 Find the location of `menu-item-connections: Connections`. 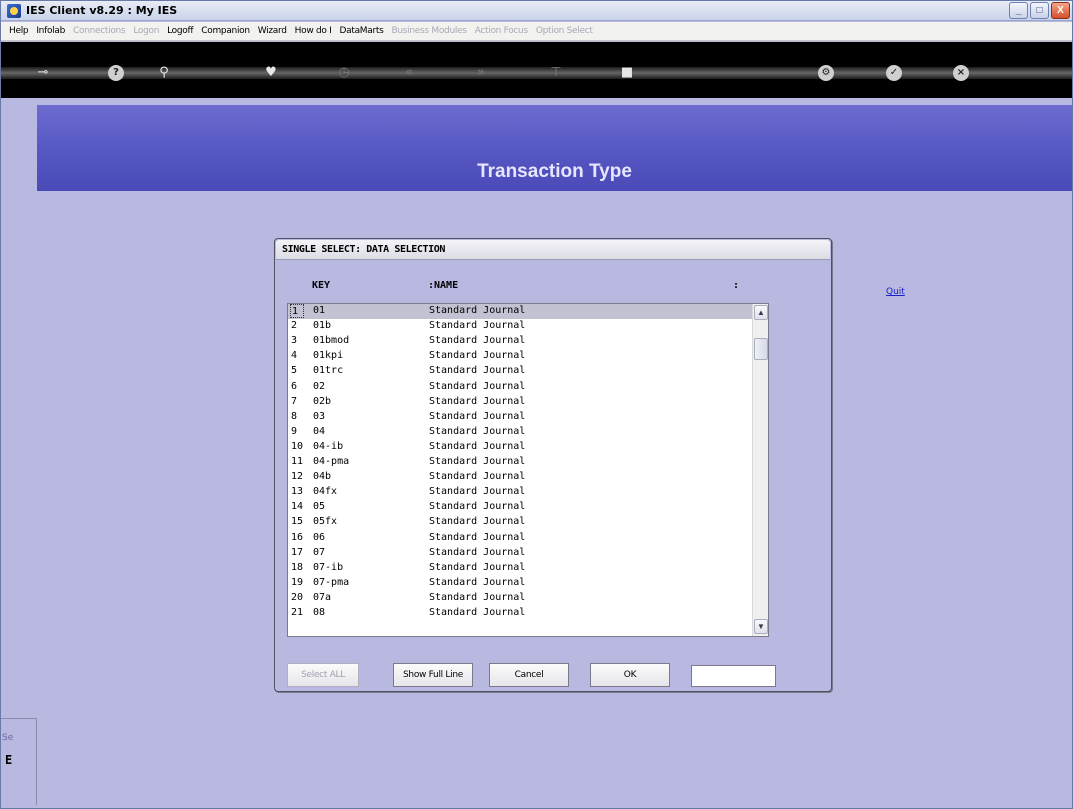

menu-item-connections: Connections is located at coordinates (99, 31).